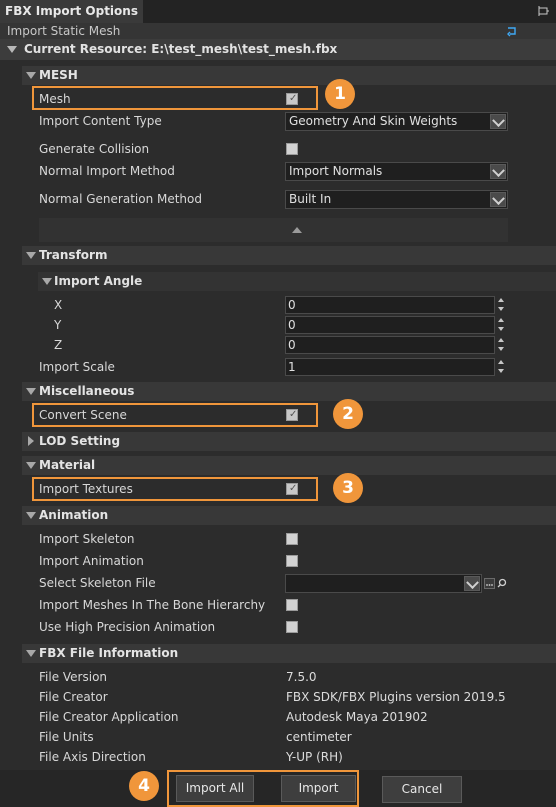 This screenshot has height=807, width=556. What do you see at coordinates (297, 230) in the screenshot?
I see `collapse-up-icon` at bounding box center [297, 230].